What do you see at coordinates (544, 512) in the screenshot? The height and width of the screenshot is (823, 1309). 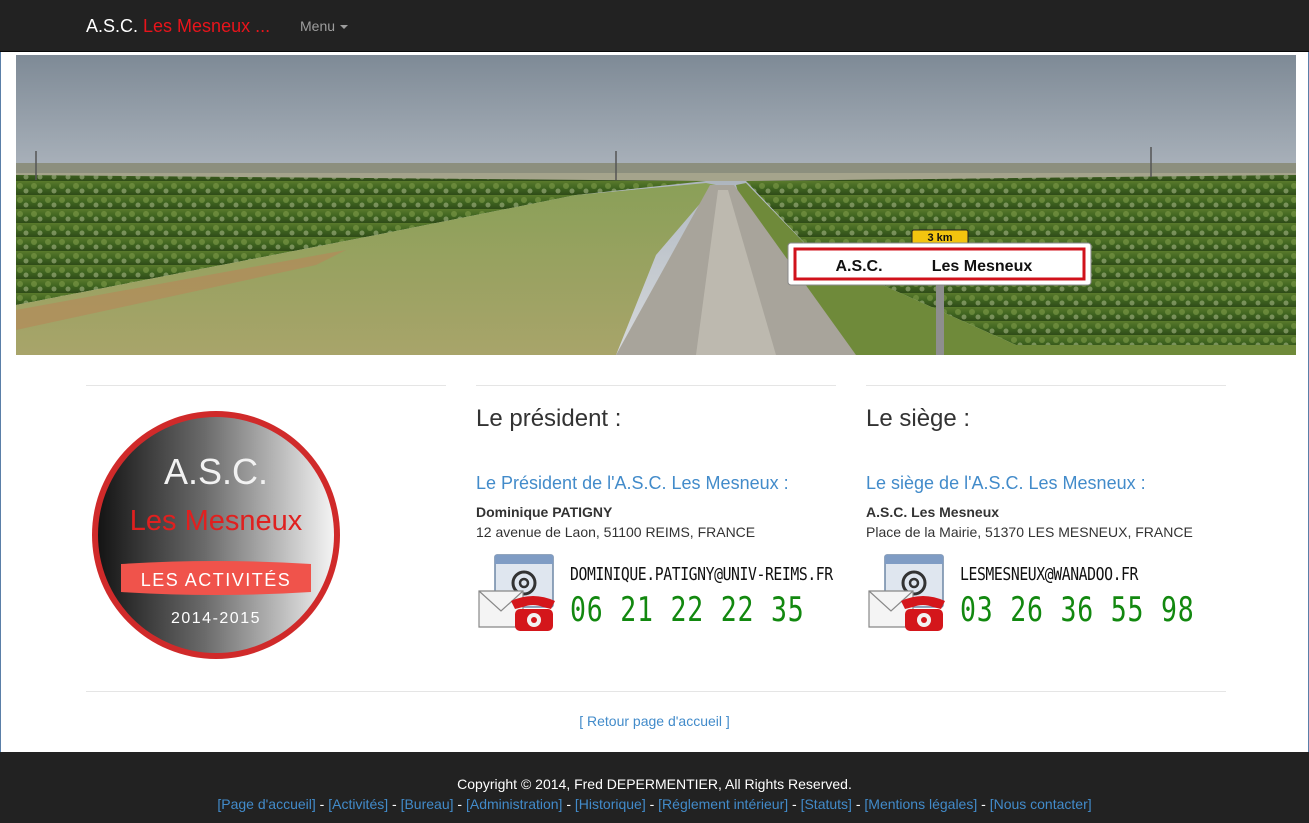 I see `president-name: Dominique PATIGNY` at bounding box center [544, 512].